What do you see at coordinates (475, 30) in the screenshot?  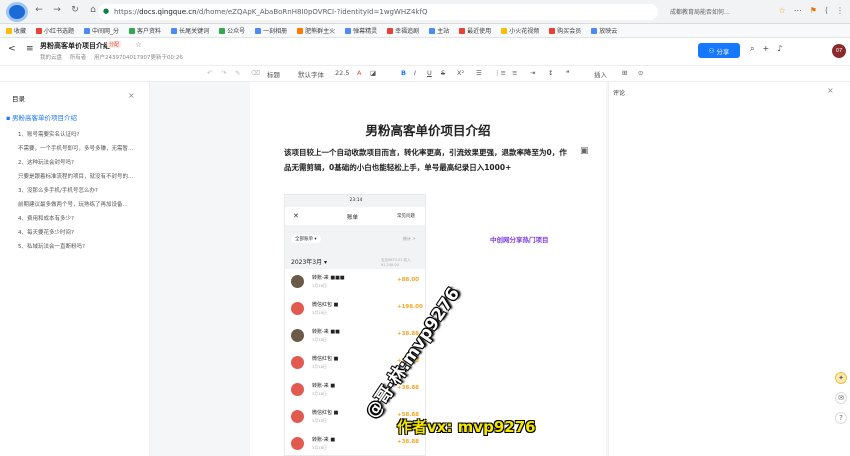 I see `bookmark-item: 最近使用` at bounding box center [475, 30].